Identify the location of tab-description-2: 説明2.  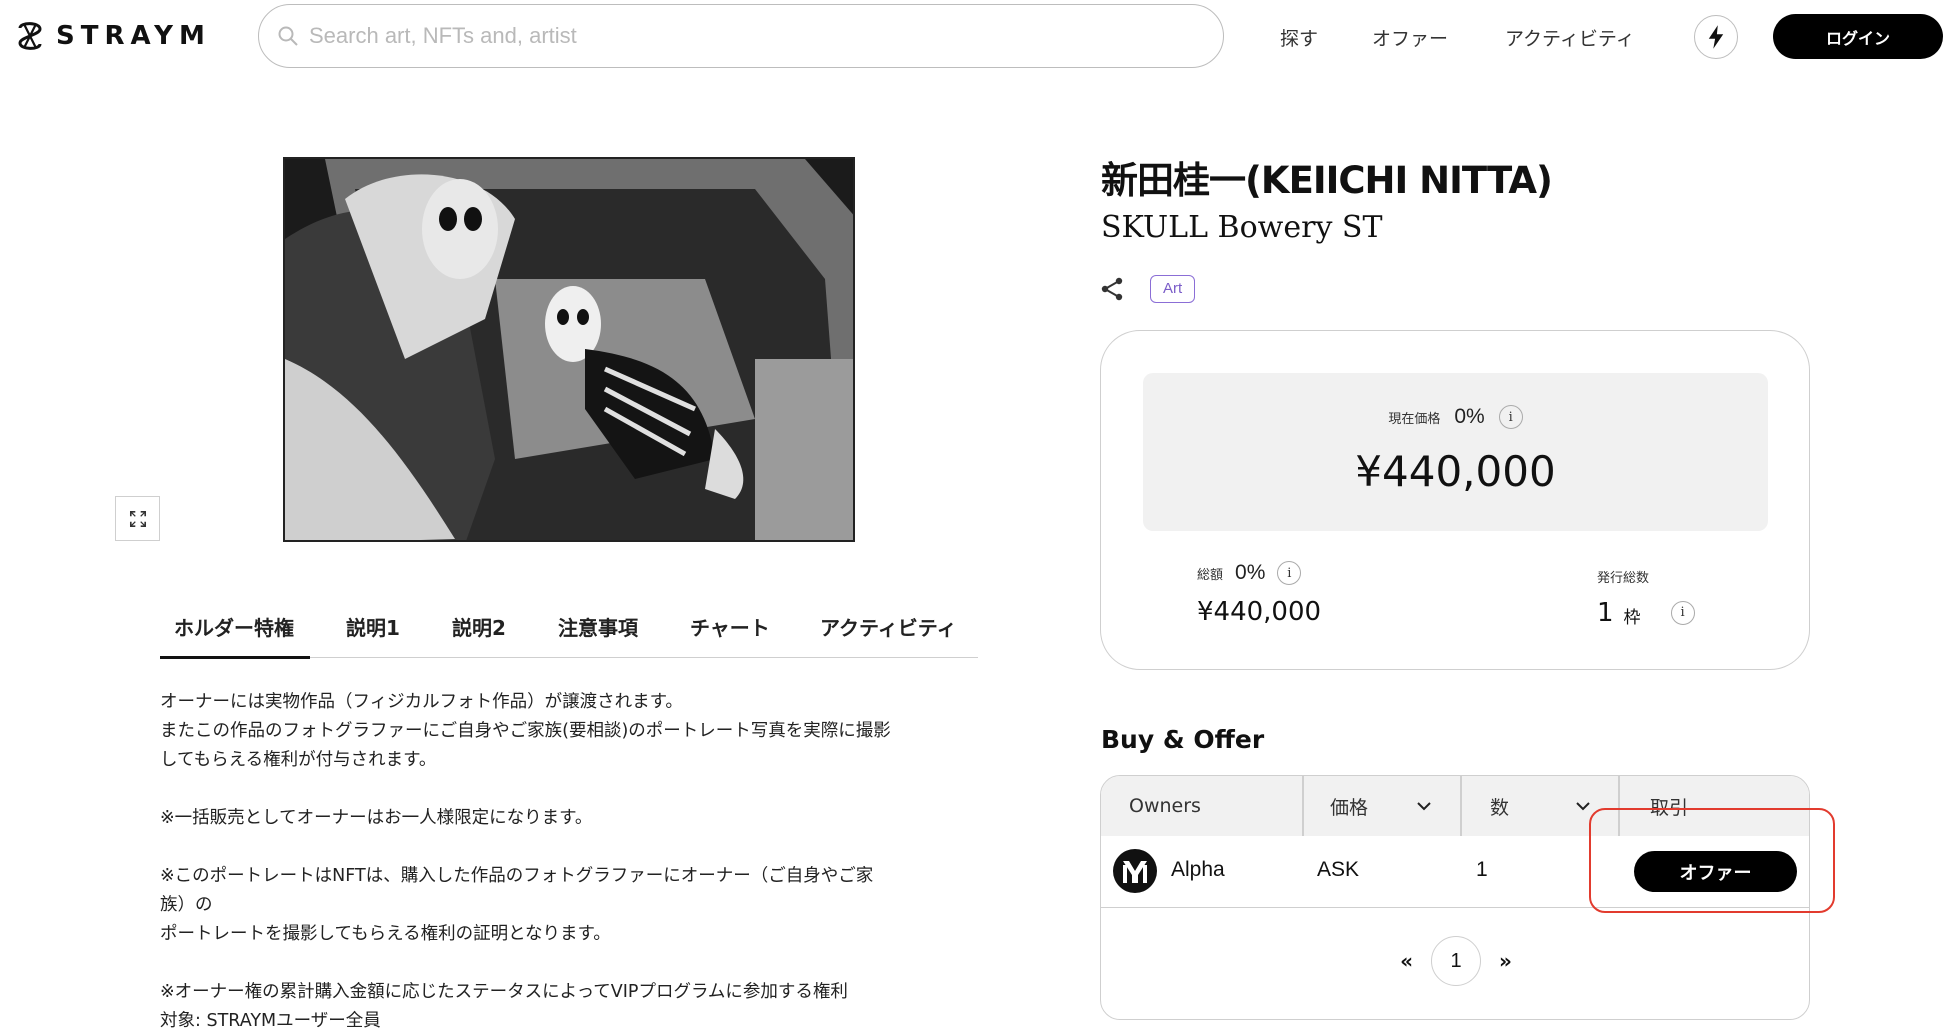
(479, 626).